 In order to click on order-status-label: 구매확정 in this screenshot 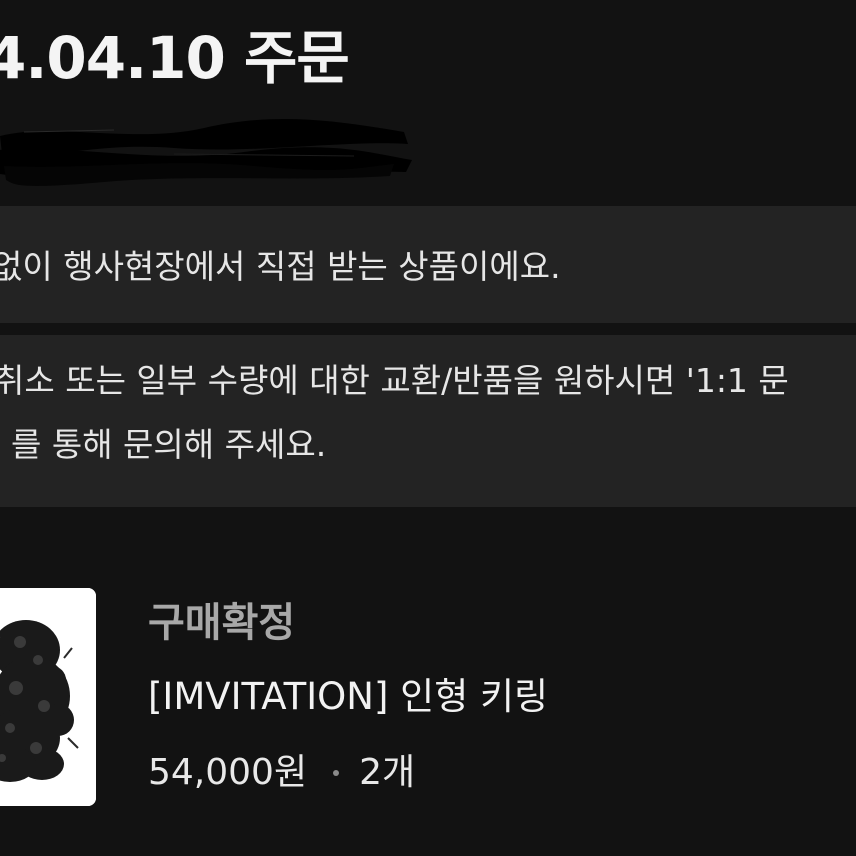, I will do `click(222, 623)`.